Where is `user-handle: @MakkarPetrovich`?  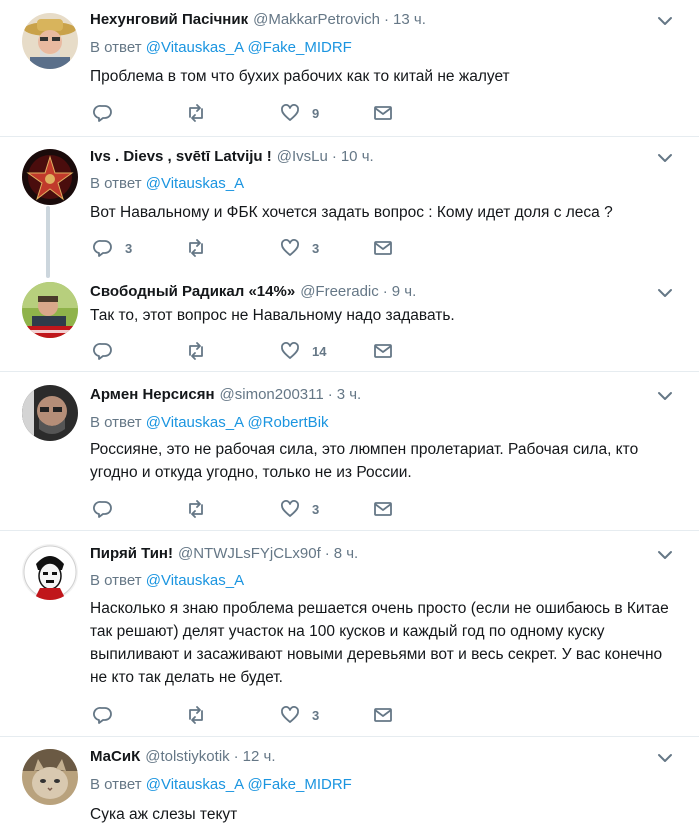 user-handle: @MakkarPetrovich is located at coordinates (316, 20).